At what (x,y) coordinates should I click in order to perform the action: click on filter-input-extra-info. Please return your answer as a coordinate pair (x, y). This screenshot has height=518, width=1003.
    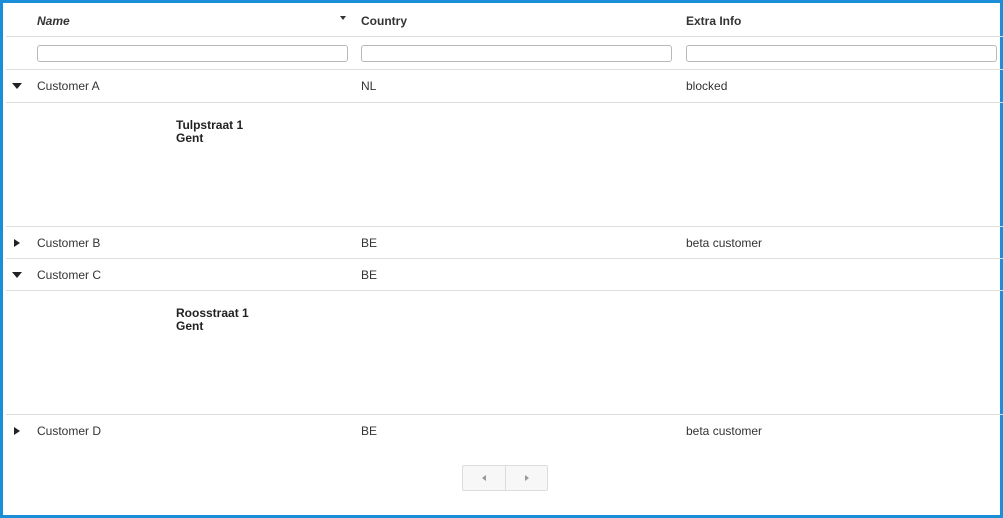
    Looking at the image, I should click on (841, 53).